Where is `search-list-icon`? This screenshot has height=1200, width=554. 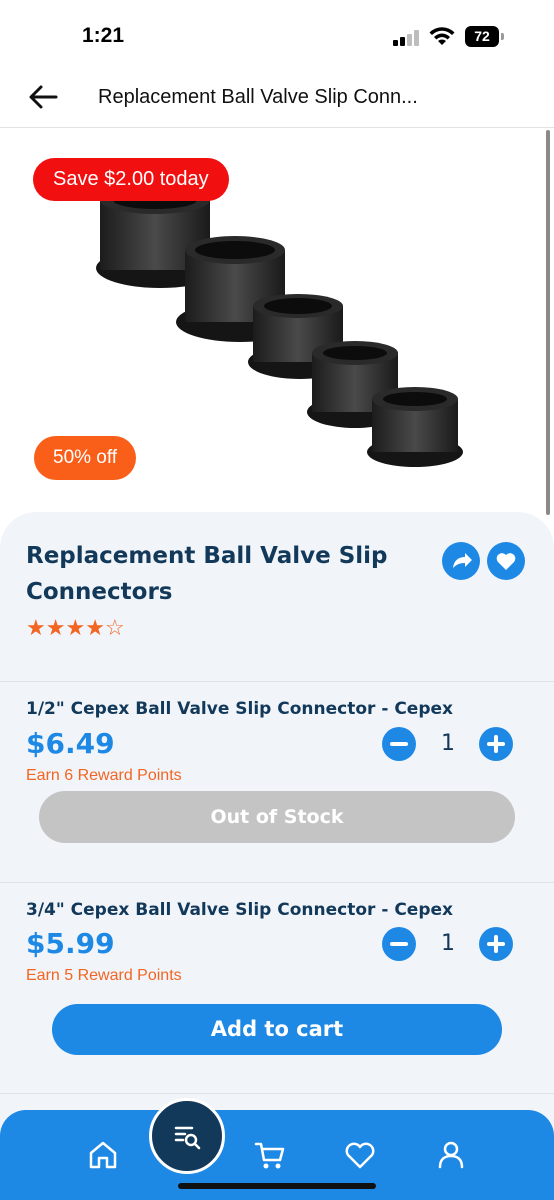
search-list-icon is located at coordinates (187, 1138).